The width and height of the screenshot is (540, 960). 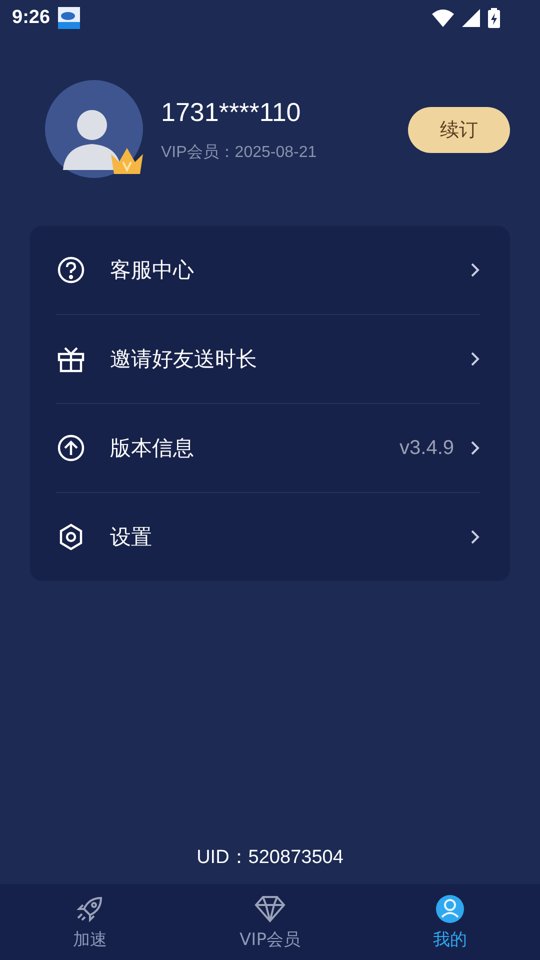 I want to click on version-value: v3.4.9, so click(x=427, y=448).